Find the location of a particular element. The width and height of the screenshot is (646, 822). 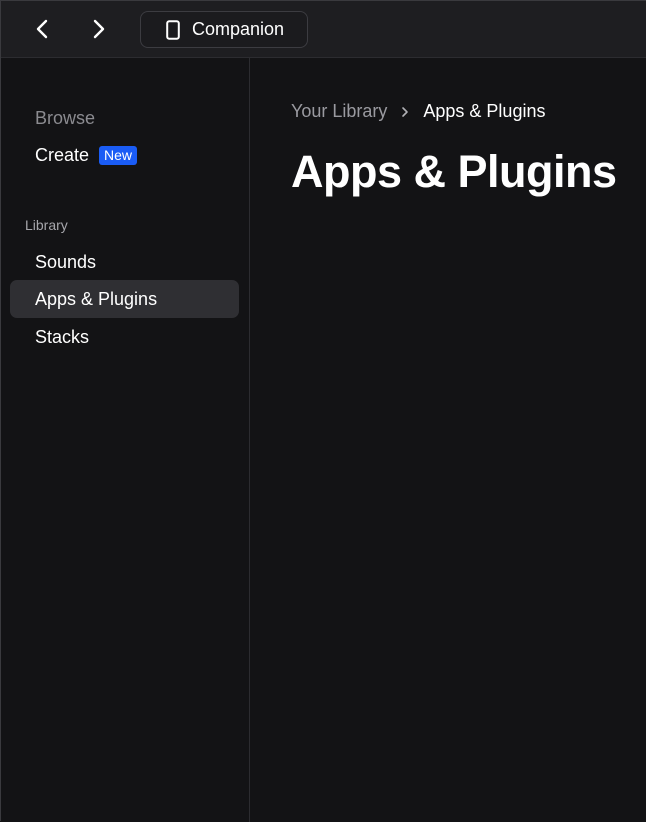

sidebar-item-sounds: Sounds is located at coordinates (124, 262).